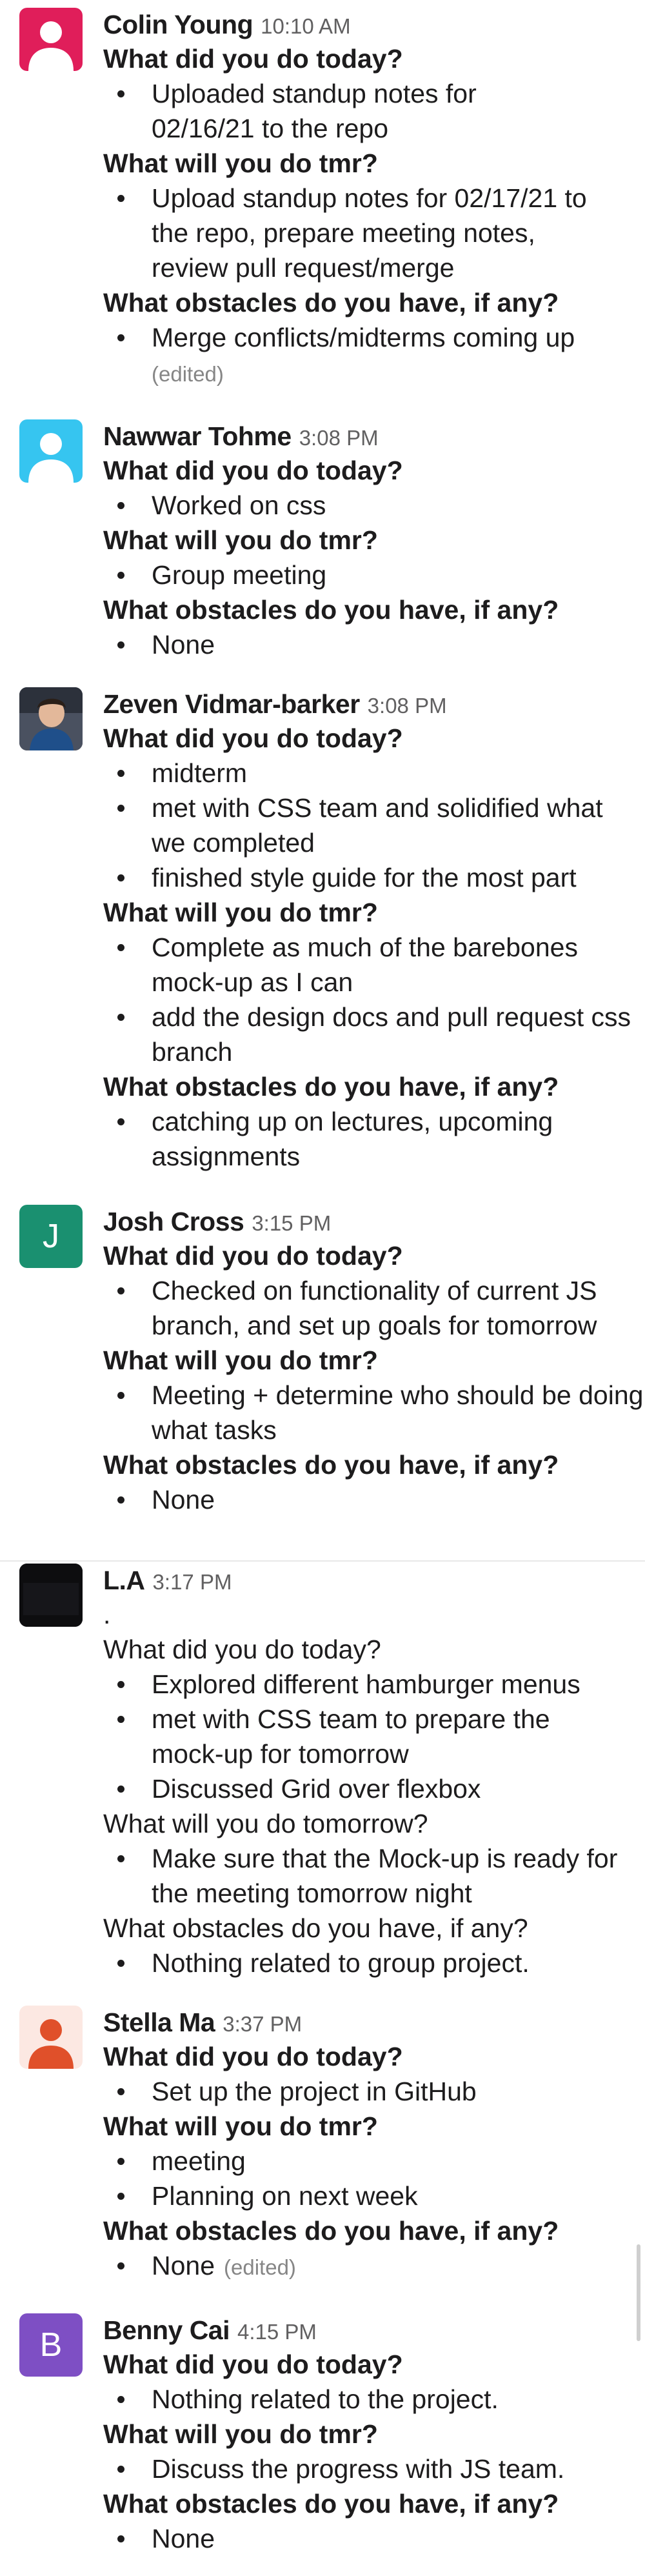  Describe the element at coordinates (178, 24) in the screenshot. I see `author-name: Colin Young` at that location.